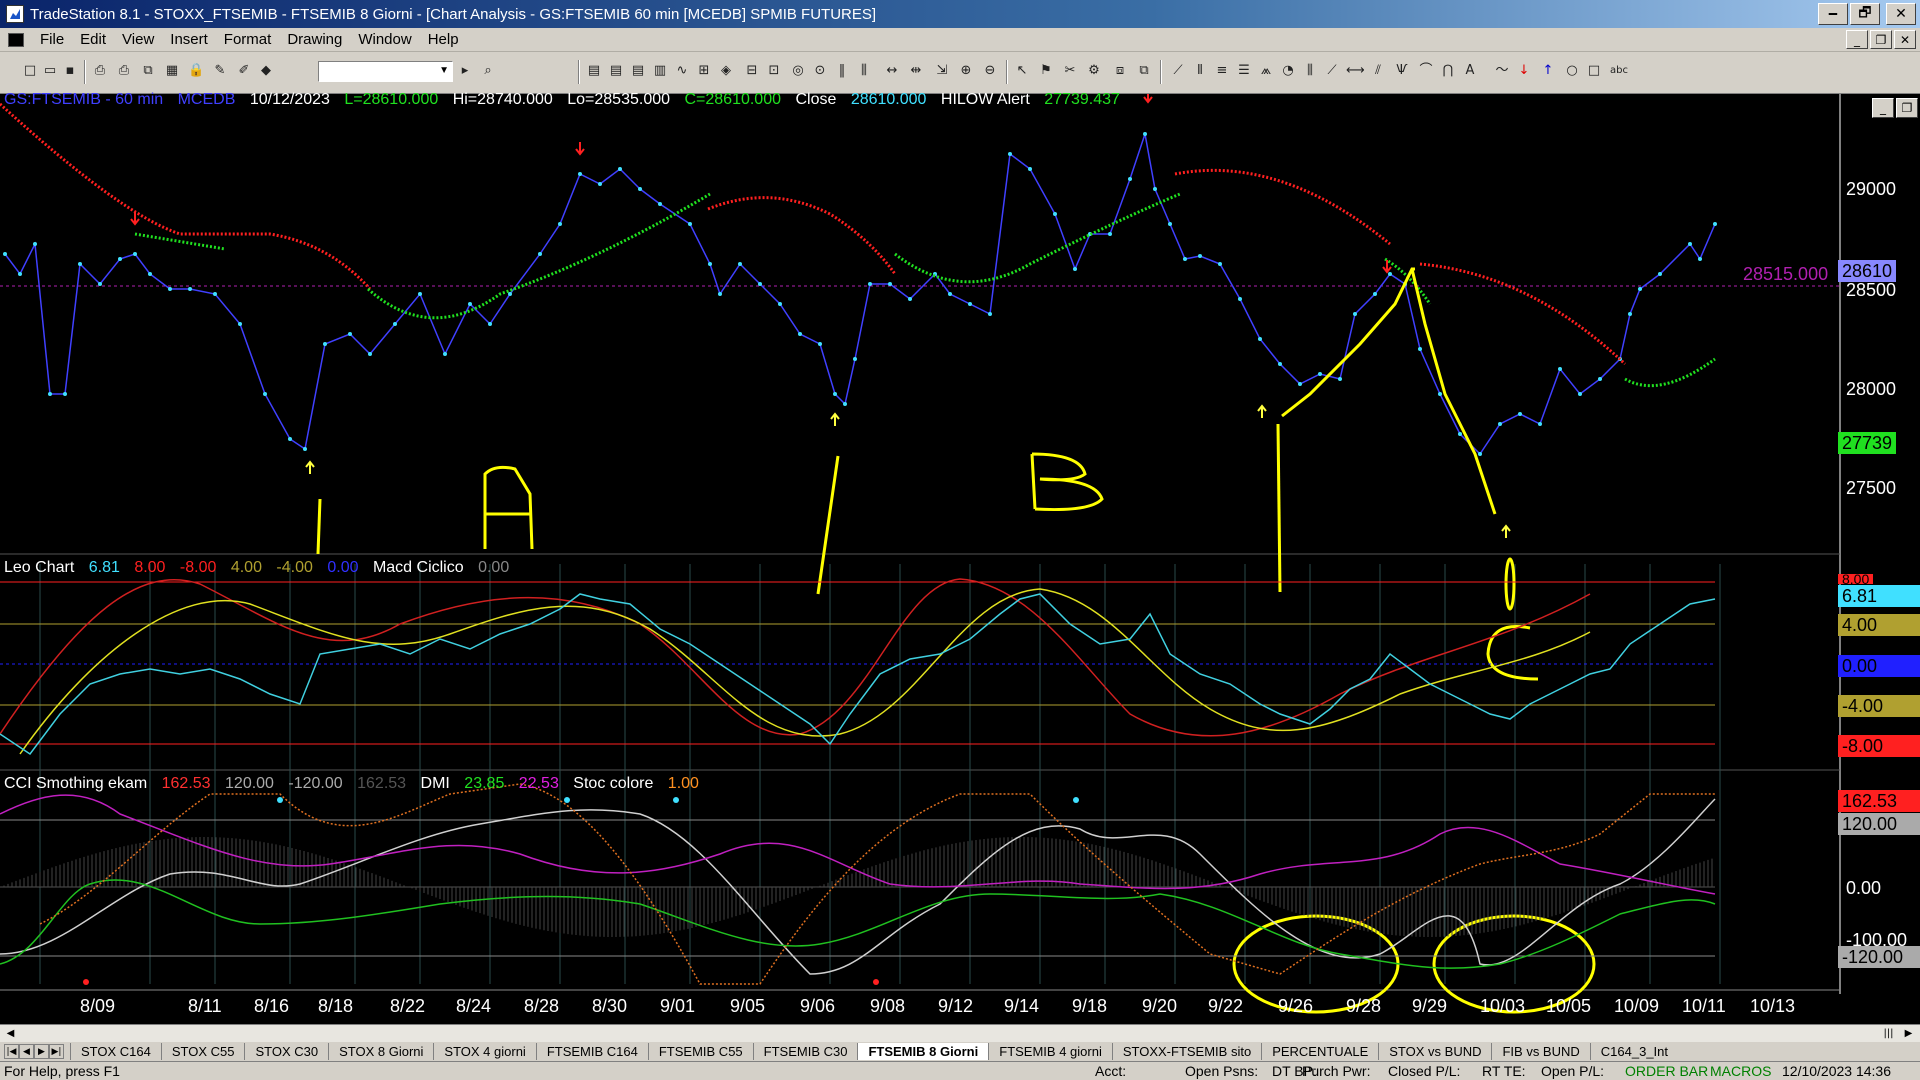 This screenshot has width=1920, height=1080. Describe the element at coordinates (1378, 71) in the screenshot. I see `parallel-icon: ⫽` at that location.